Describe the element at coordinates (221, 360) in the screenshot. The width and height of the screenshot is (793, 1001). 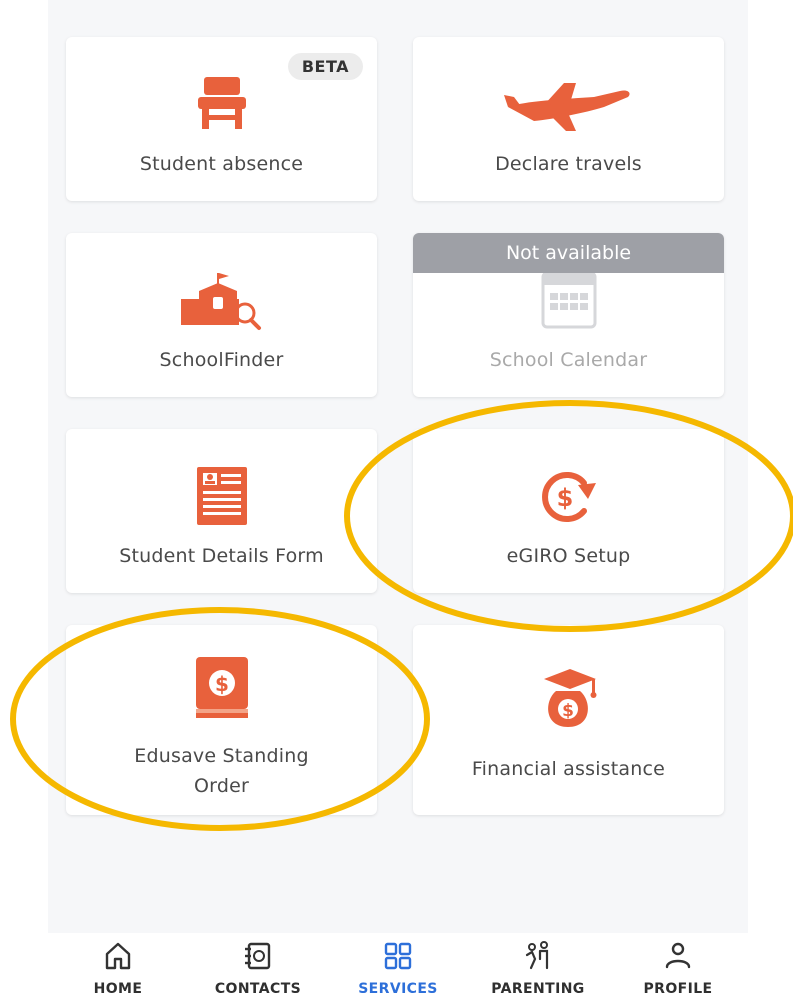
I see `card-label: SchoolFinder` at that location.